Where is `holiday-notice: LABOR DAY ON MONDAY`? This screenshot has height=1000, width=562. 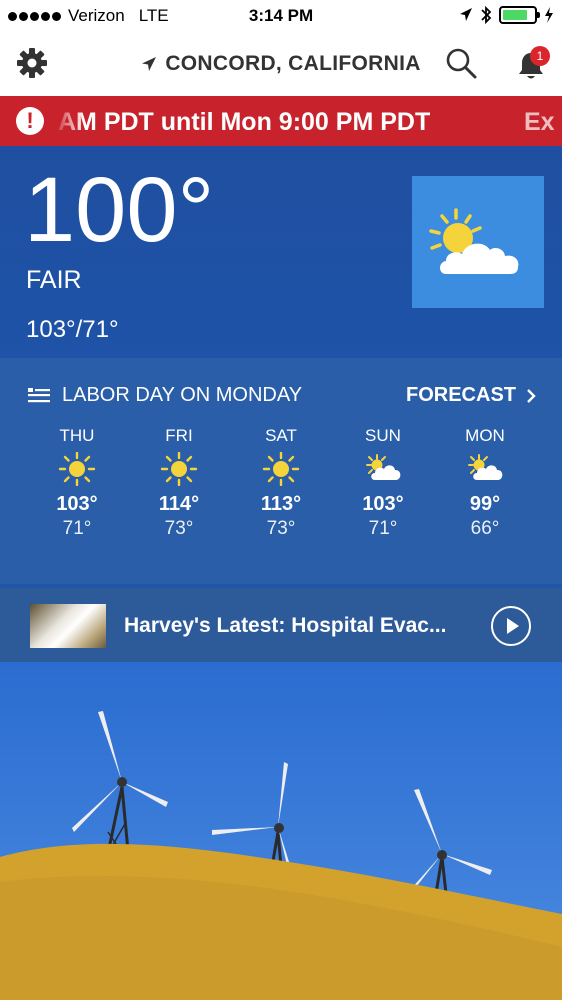 holiday-notice: LABOR DAY ON MONDAY is located at coordinates (165, 395).